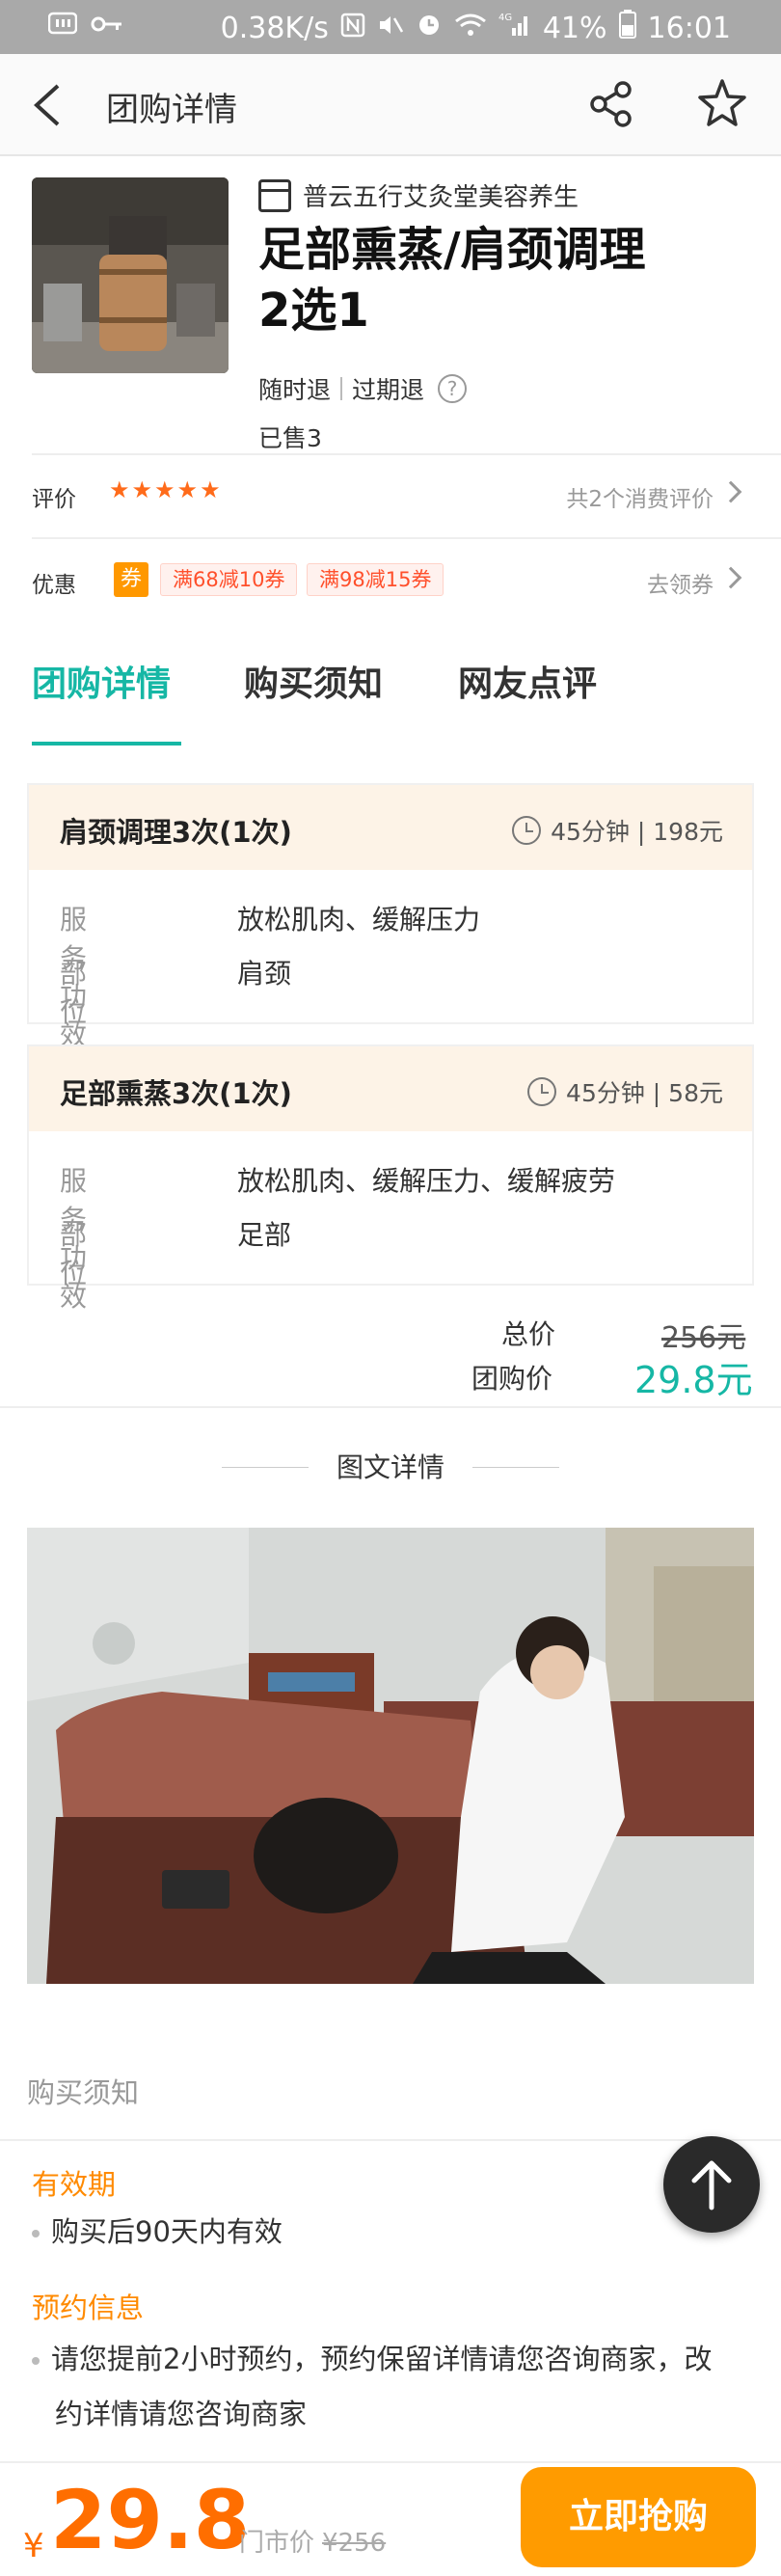 The width and height of the screenshot is (781, 2576). Describe the element at coordinates (390, 2518) in the screenshot. I see `bottom-purchase-bar: ¥ 29.8 门市价 ¥256 立即抢购` at that location.